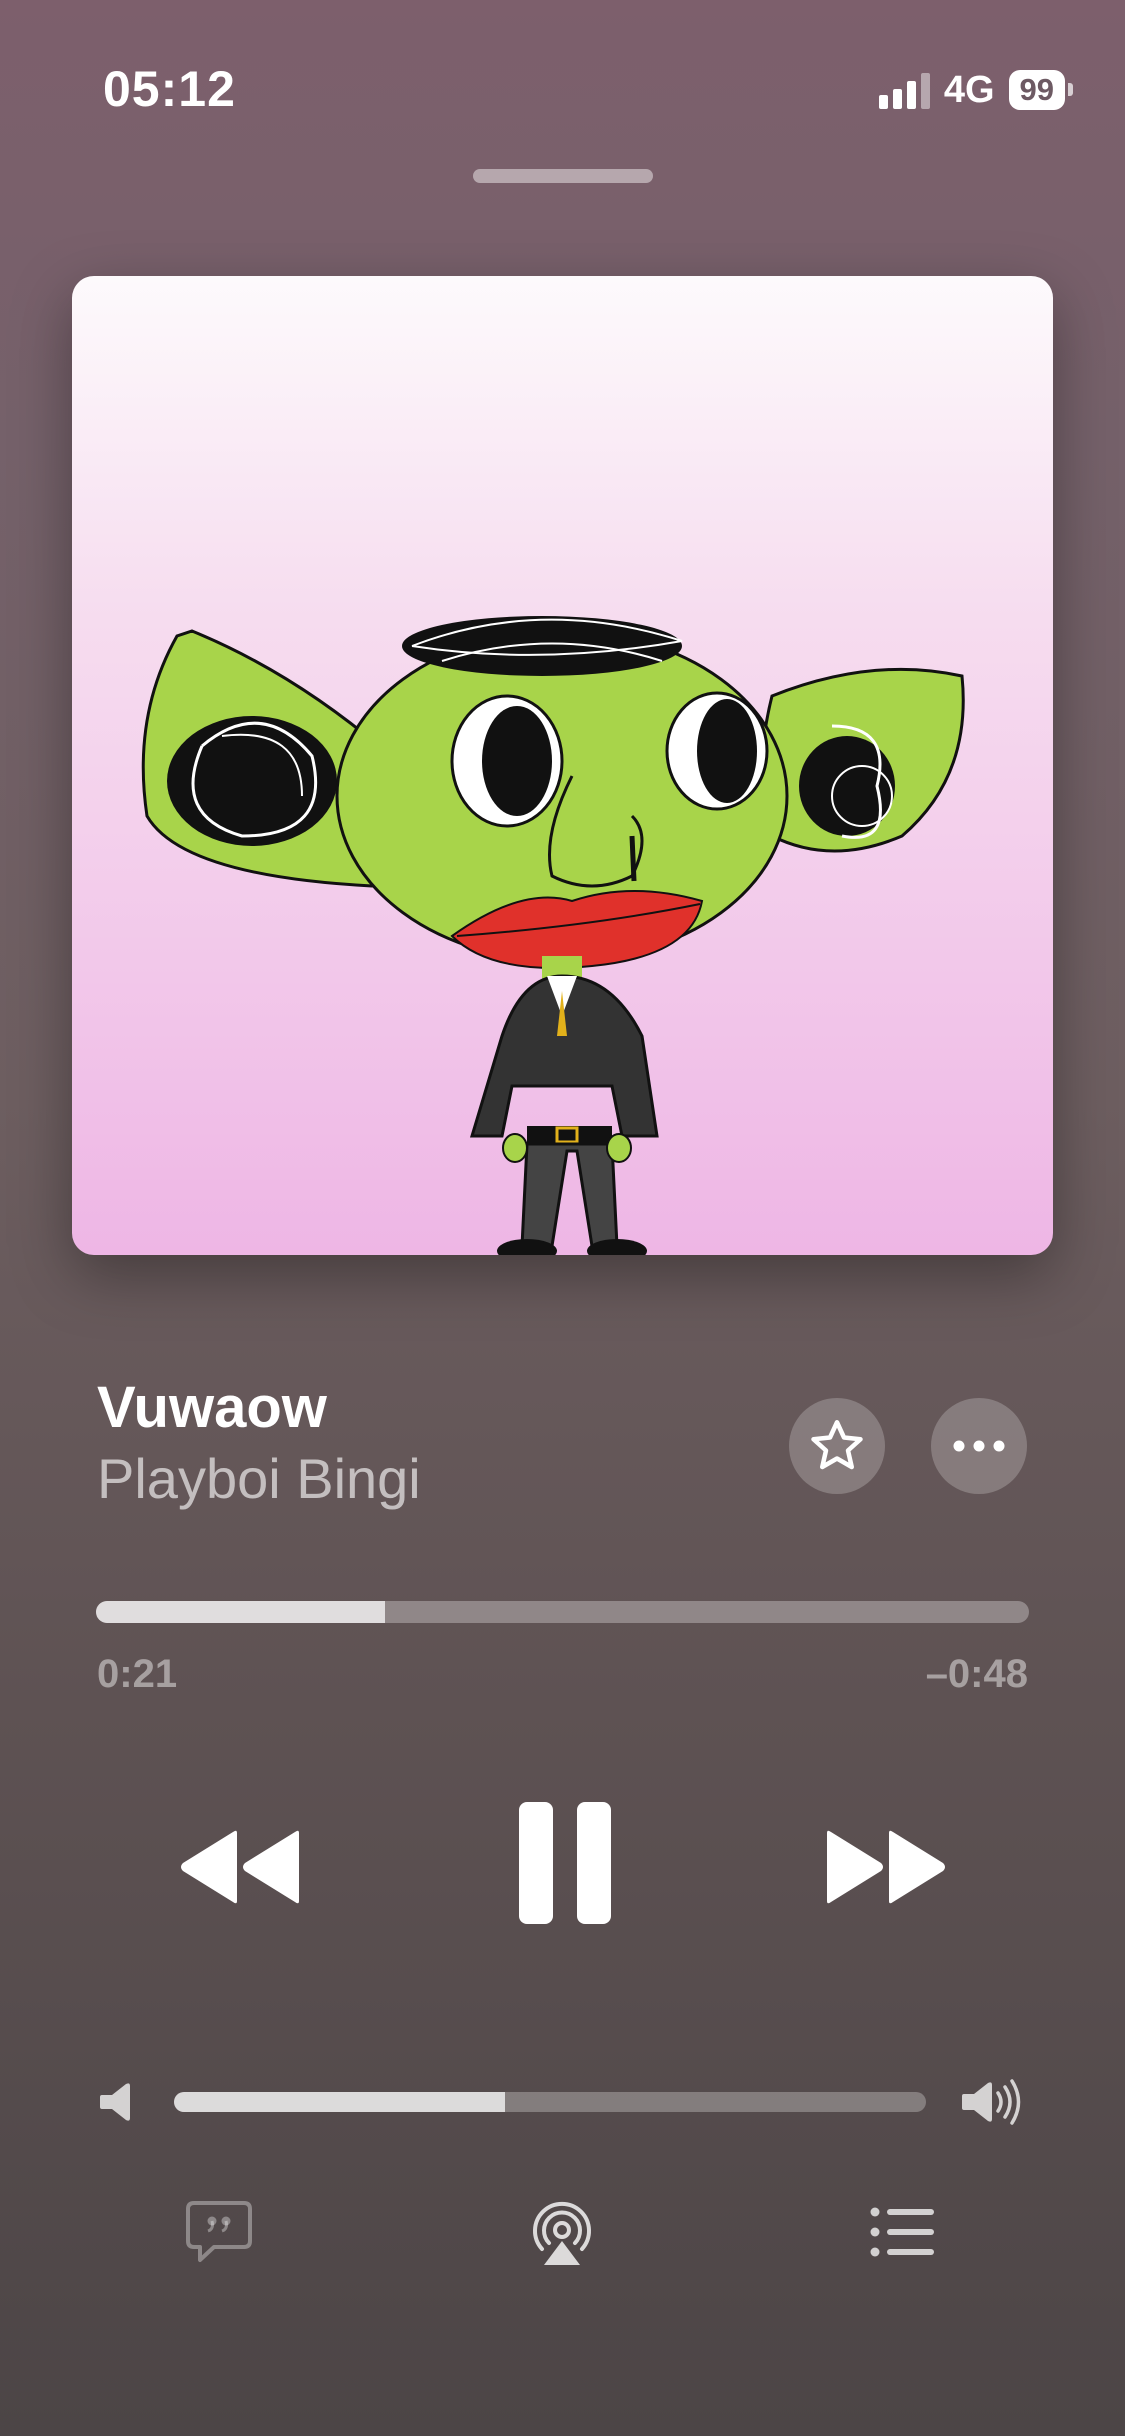  What do you see at coordinates (992, 2104) in the screenshot?
I see `volume-high-icon` at bounding box center [992, 2104].